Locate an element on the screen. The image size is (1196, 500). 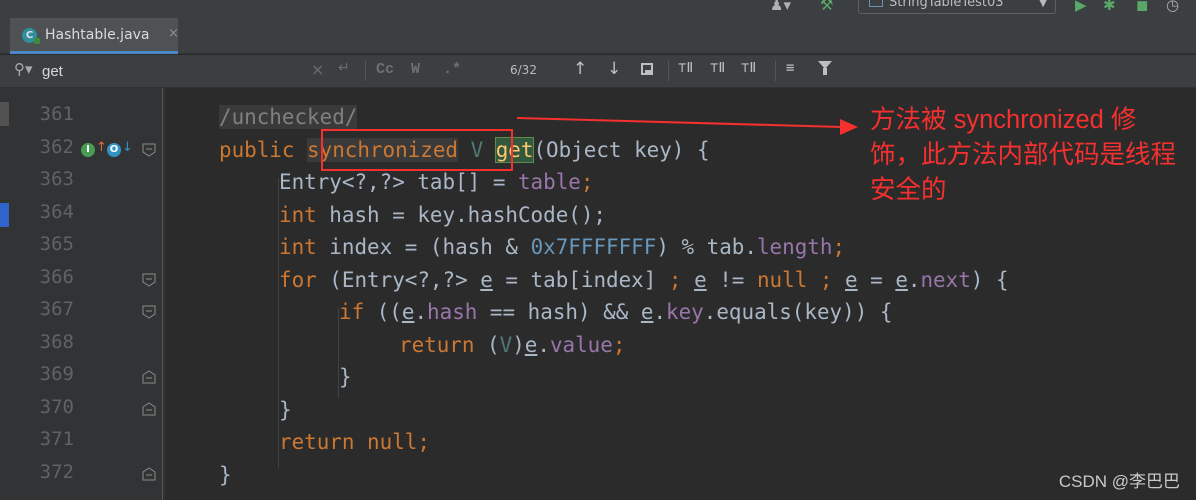
build-hammer-icon: ⚒ is located at coordinates (826, 7).